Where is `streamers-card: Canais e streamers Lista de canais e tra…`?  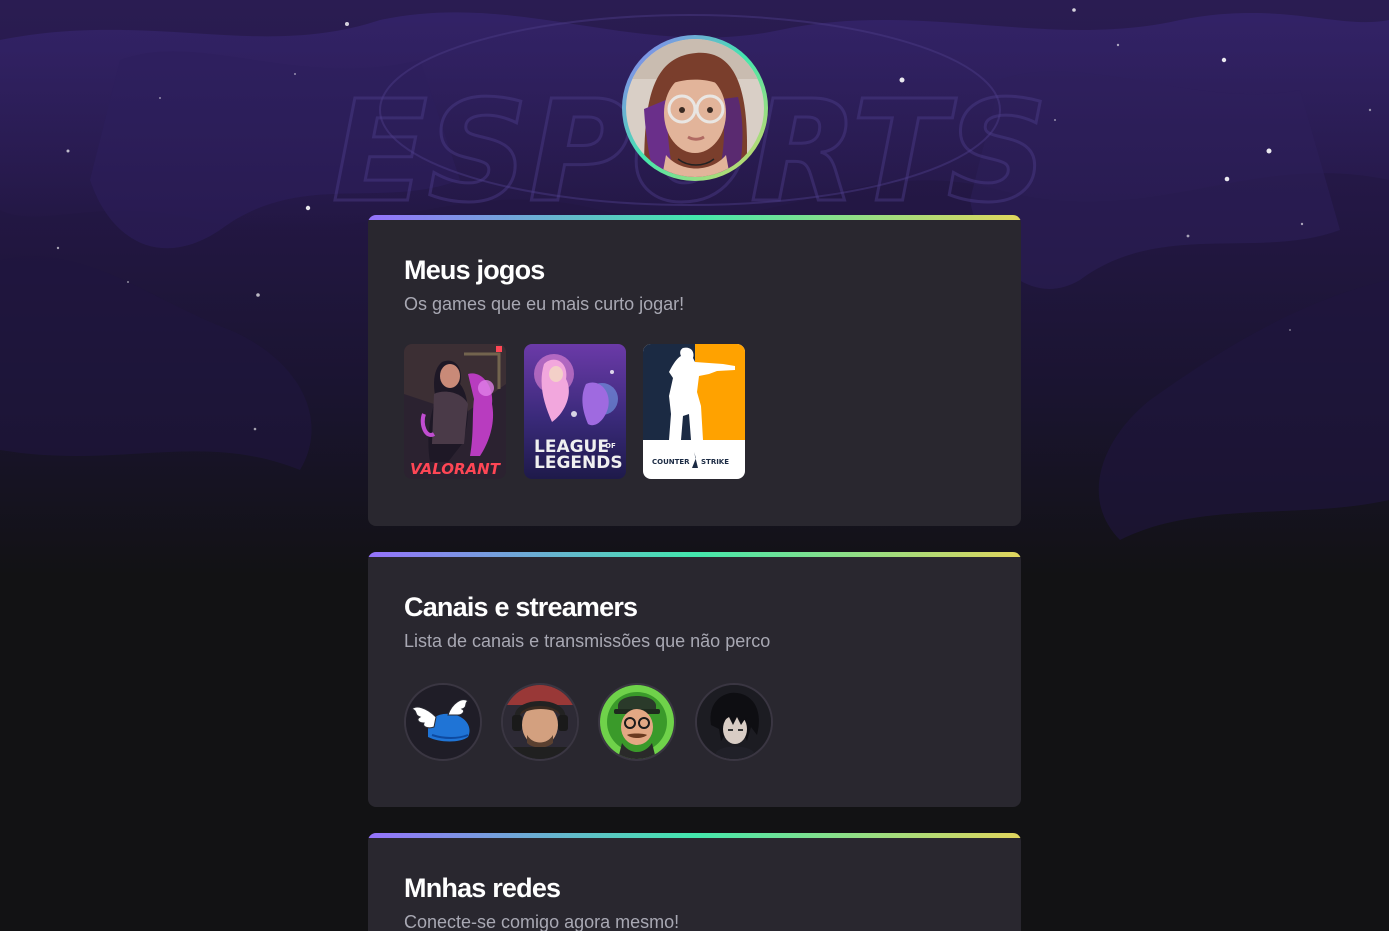
streamers-card: Canais e streamers Lista de canais e tra… is located at coordinates (694, 679).